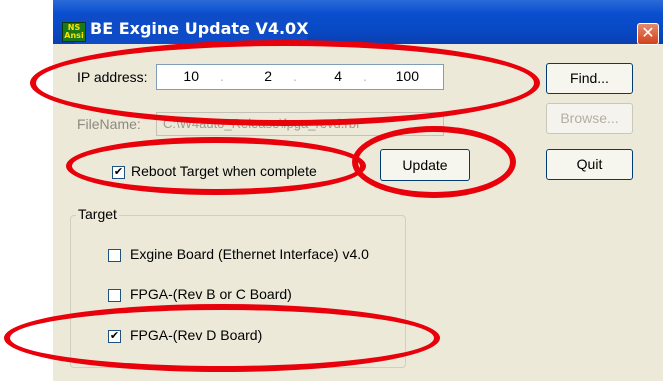 The width and height of the screenshot is (663, 381). Describe the element at coordinates (74, 32) in the screenshot. I see `app-icon: NS Ansi` at that location.